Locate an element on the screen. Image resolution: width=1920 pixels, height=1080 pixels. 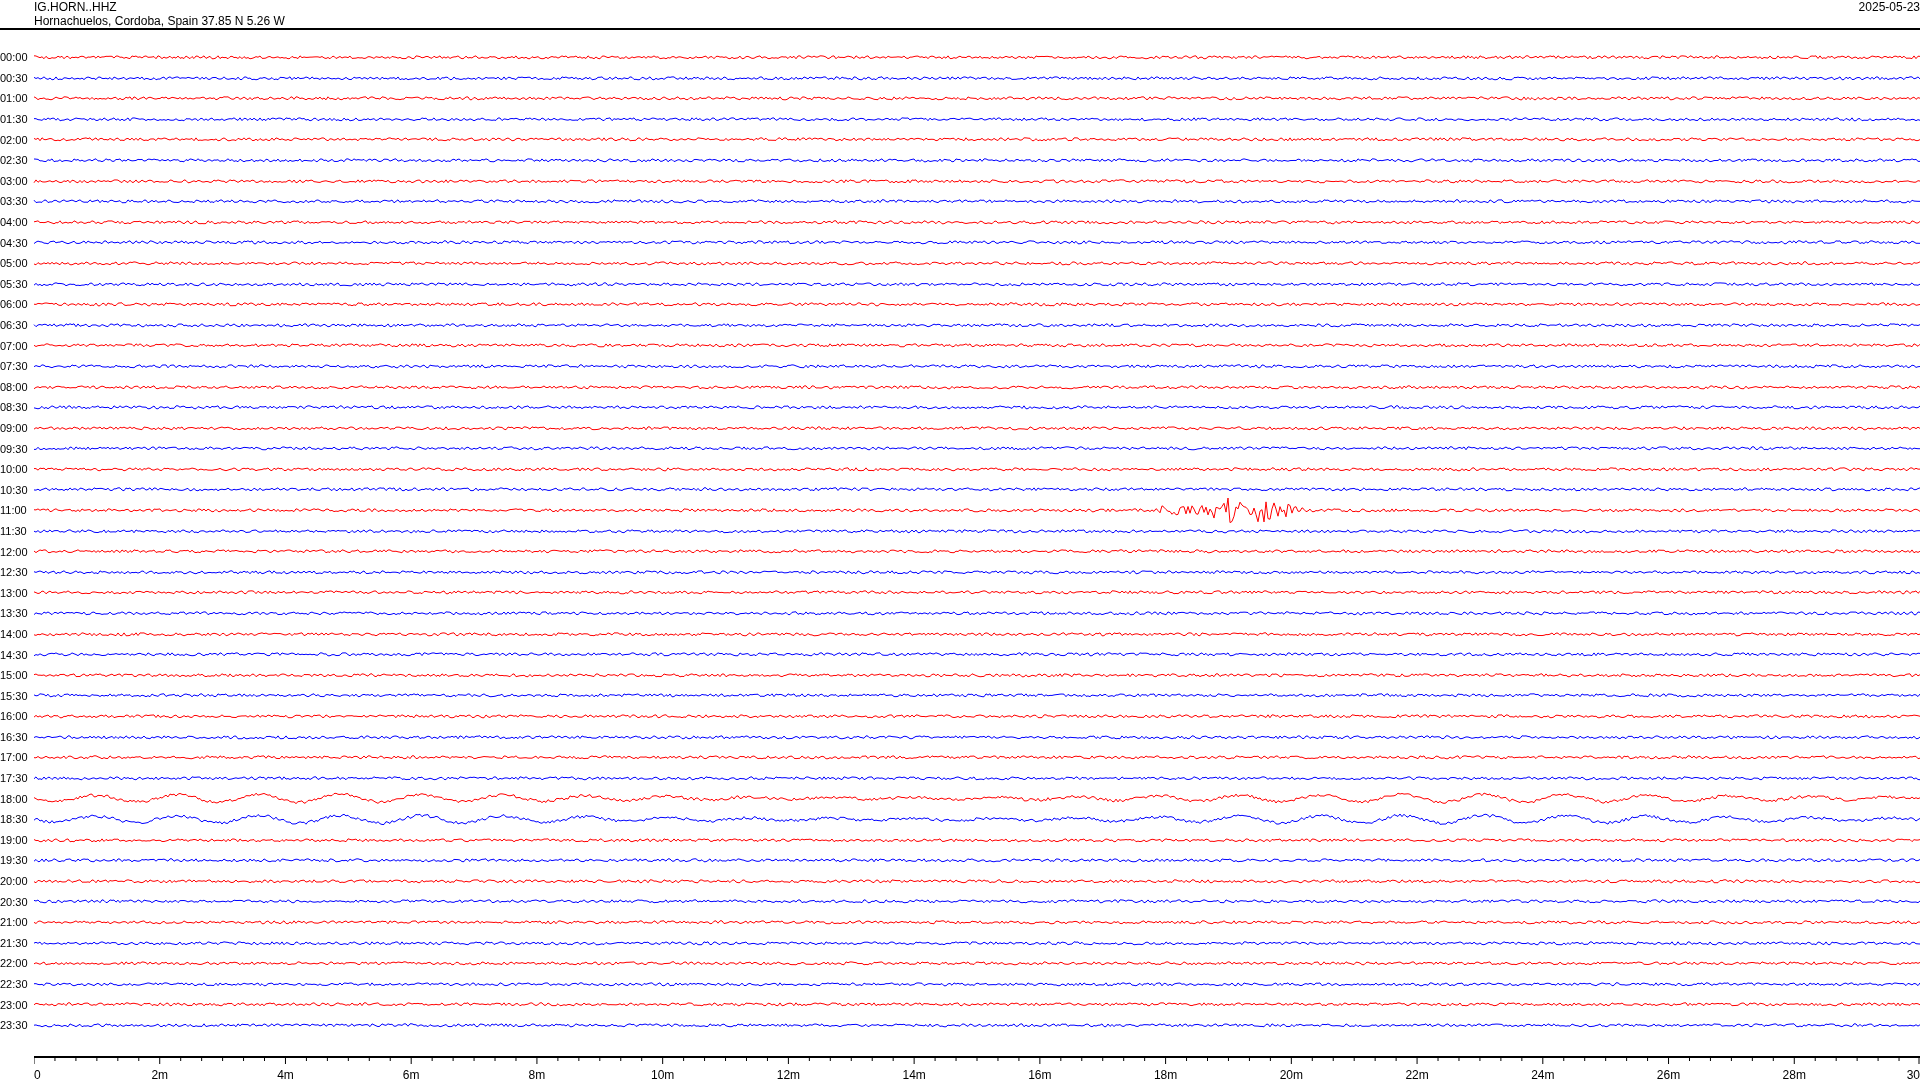
time-label: 07:30 is located at coordinates (14, 366).